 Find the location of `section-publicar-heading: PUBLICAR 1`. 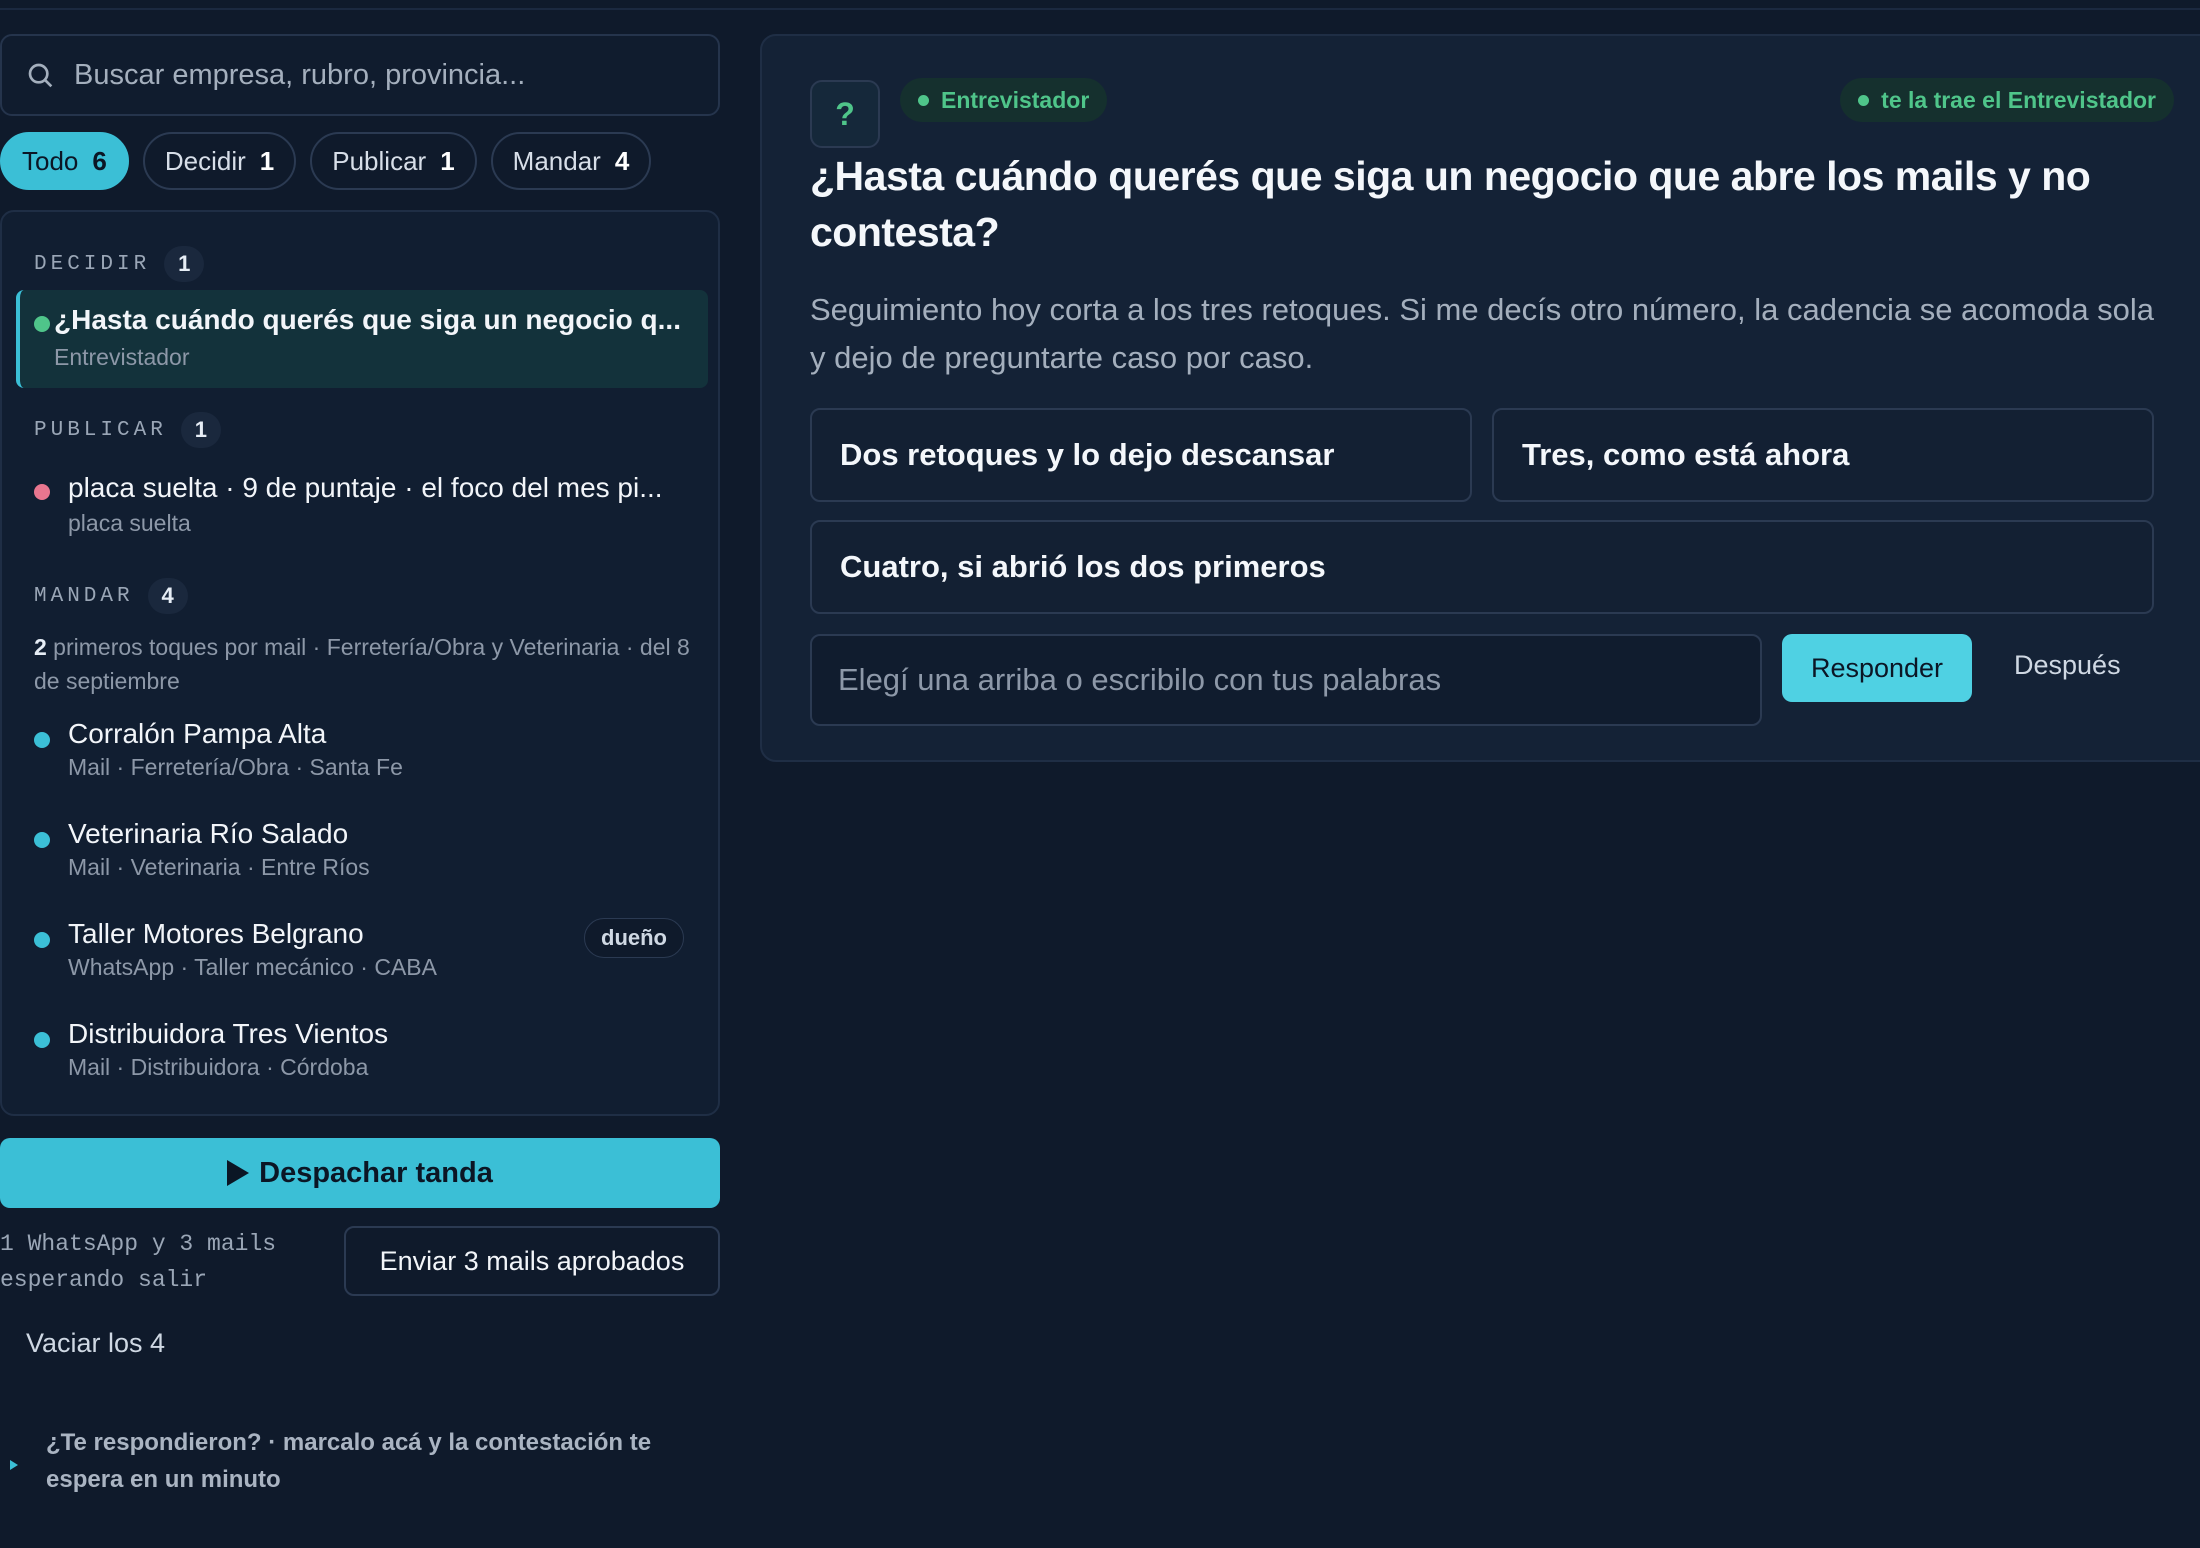

section-publicar-heading: PUBLICAR 1 is located at coordinates (127, 430).